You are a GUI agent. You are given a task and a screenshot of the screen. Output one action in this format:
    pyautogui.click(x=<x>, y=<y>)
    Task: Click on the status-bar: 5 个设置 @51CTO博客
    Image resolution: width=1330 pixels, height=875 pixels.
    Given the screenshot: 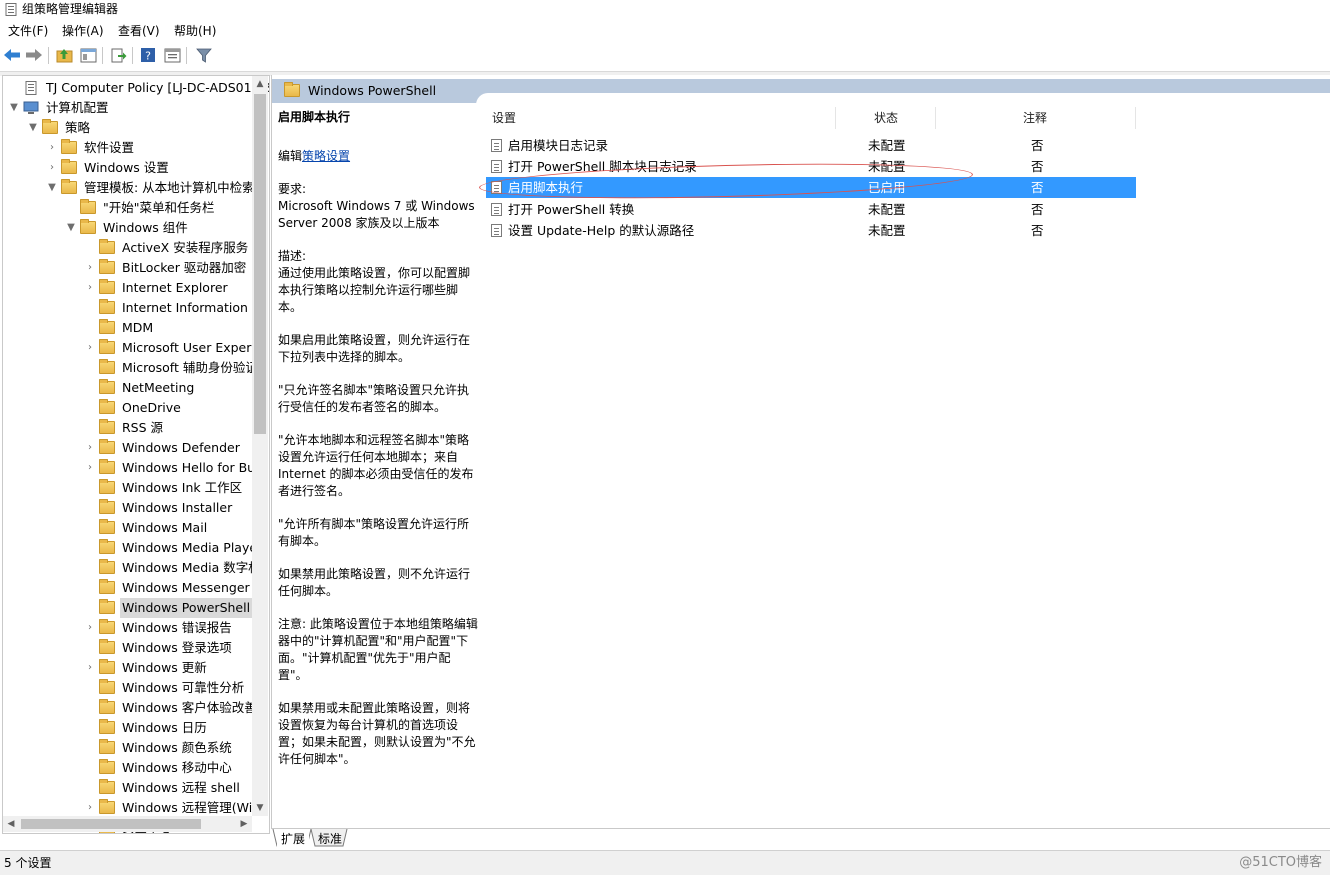 What is the action you would take?
    pyautogui.click(x=665, y=862)
    